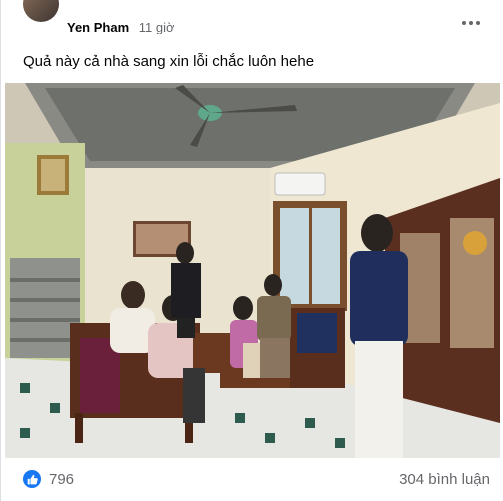 The width and height of the screenshot is (503, 501). I want to click on author-meta: Yen Pham 11 giờ, so click(167, 27).